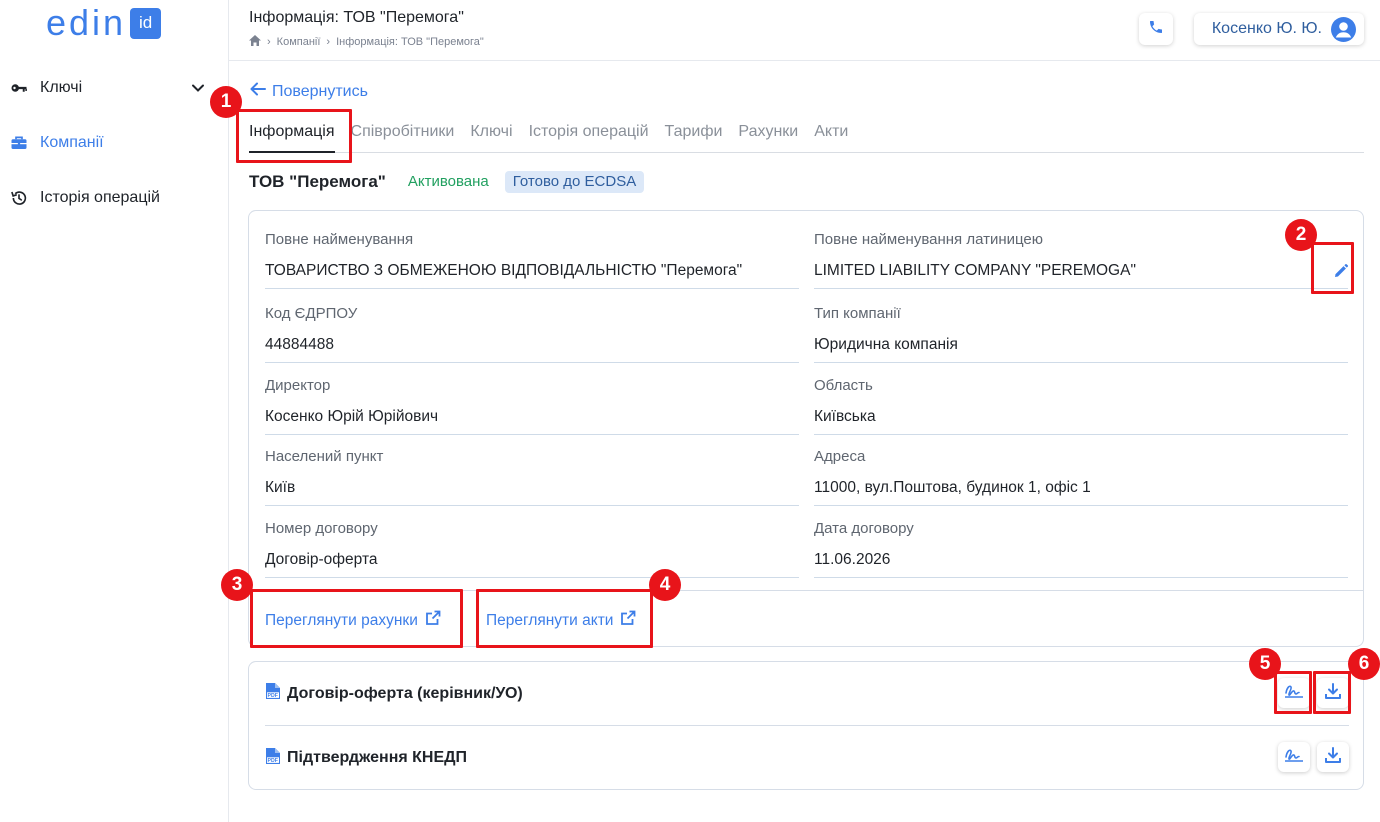  Describe the element at coordinates (807, 758) in the screenshot. I see `document-row: PDF Підтвердження КНЕДП` at that location.